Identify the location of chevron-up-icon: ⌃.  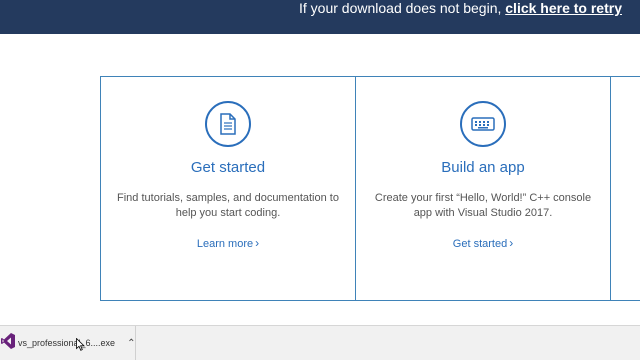
(131, 343).